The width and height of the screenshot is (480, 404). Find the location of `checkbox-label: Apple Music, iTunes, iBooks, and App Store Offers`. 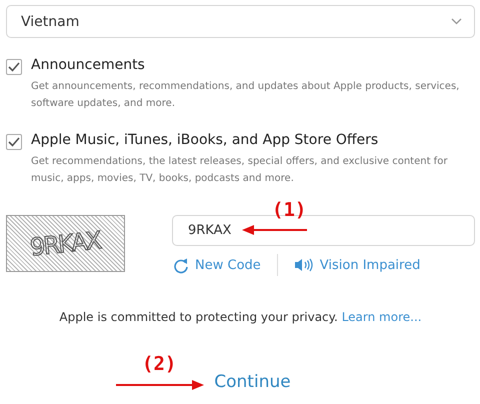

checkbox-label: Apple Music, iTunes, iBooks, and App Store Offers is located at coordinates (205, 141).